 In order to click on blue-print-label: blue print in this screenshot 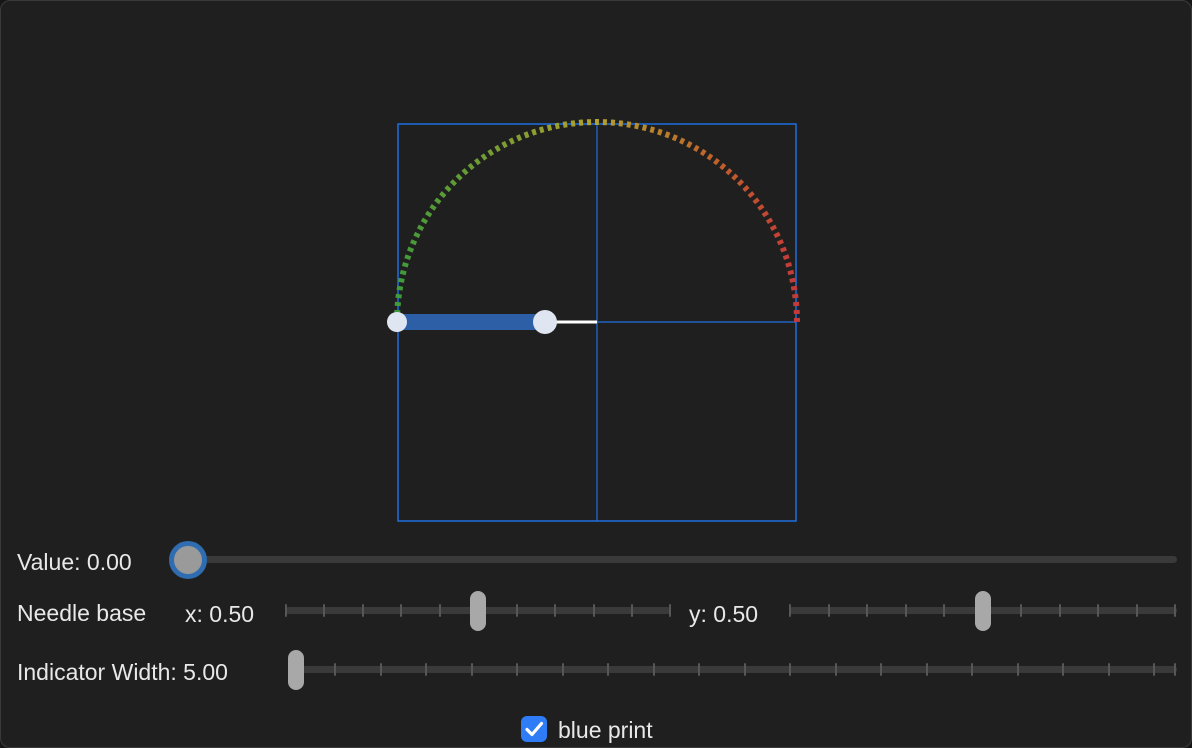, I will do `click(605, 730)`.